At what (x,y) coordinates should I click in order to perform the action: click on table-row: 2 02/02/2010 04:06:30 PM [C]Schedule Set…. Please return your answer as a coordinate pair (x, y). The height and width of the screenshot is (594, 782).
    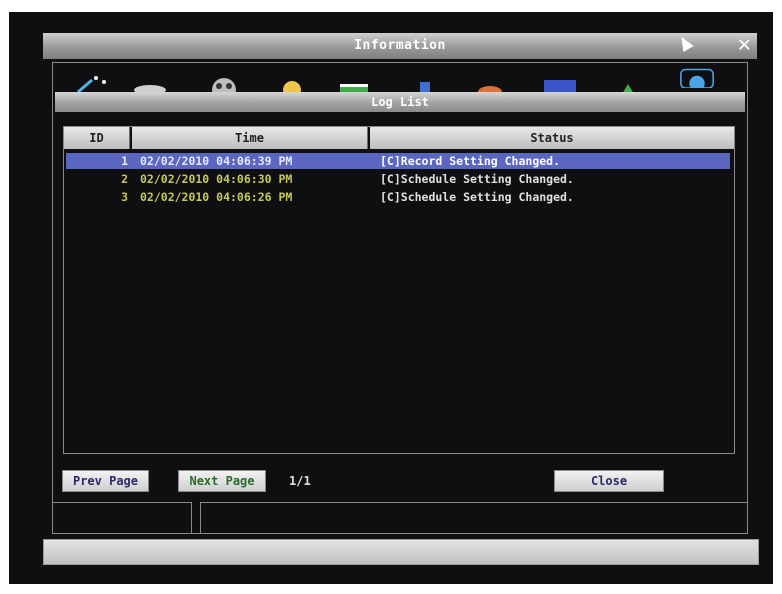
    Looking at the image, I should click on (398, 179).